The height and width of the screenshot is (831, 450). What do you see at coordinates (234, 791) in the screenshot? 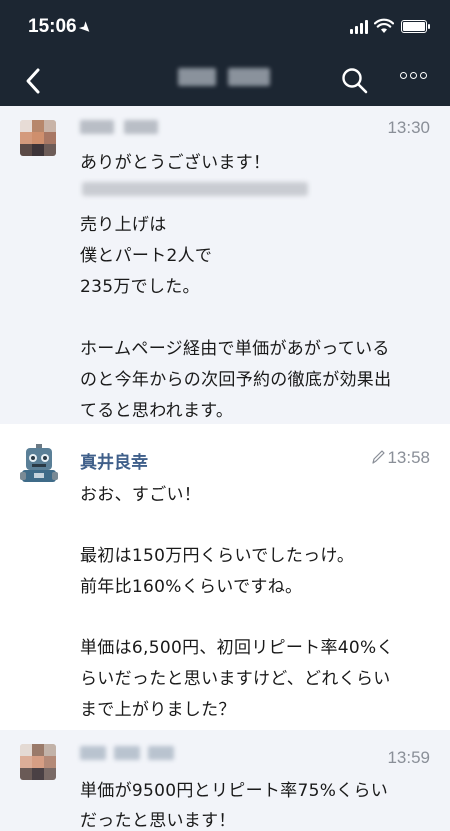
I see `message-line: 単価が9500円とリピート率75%くらい` at bounding box center [234, 791].